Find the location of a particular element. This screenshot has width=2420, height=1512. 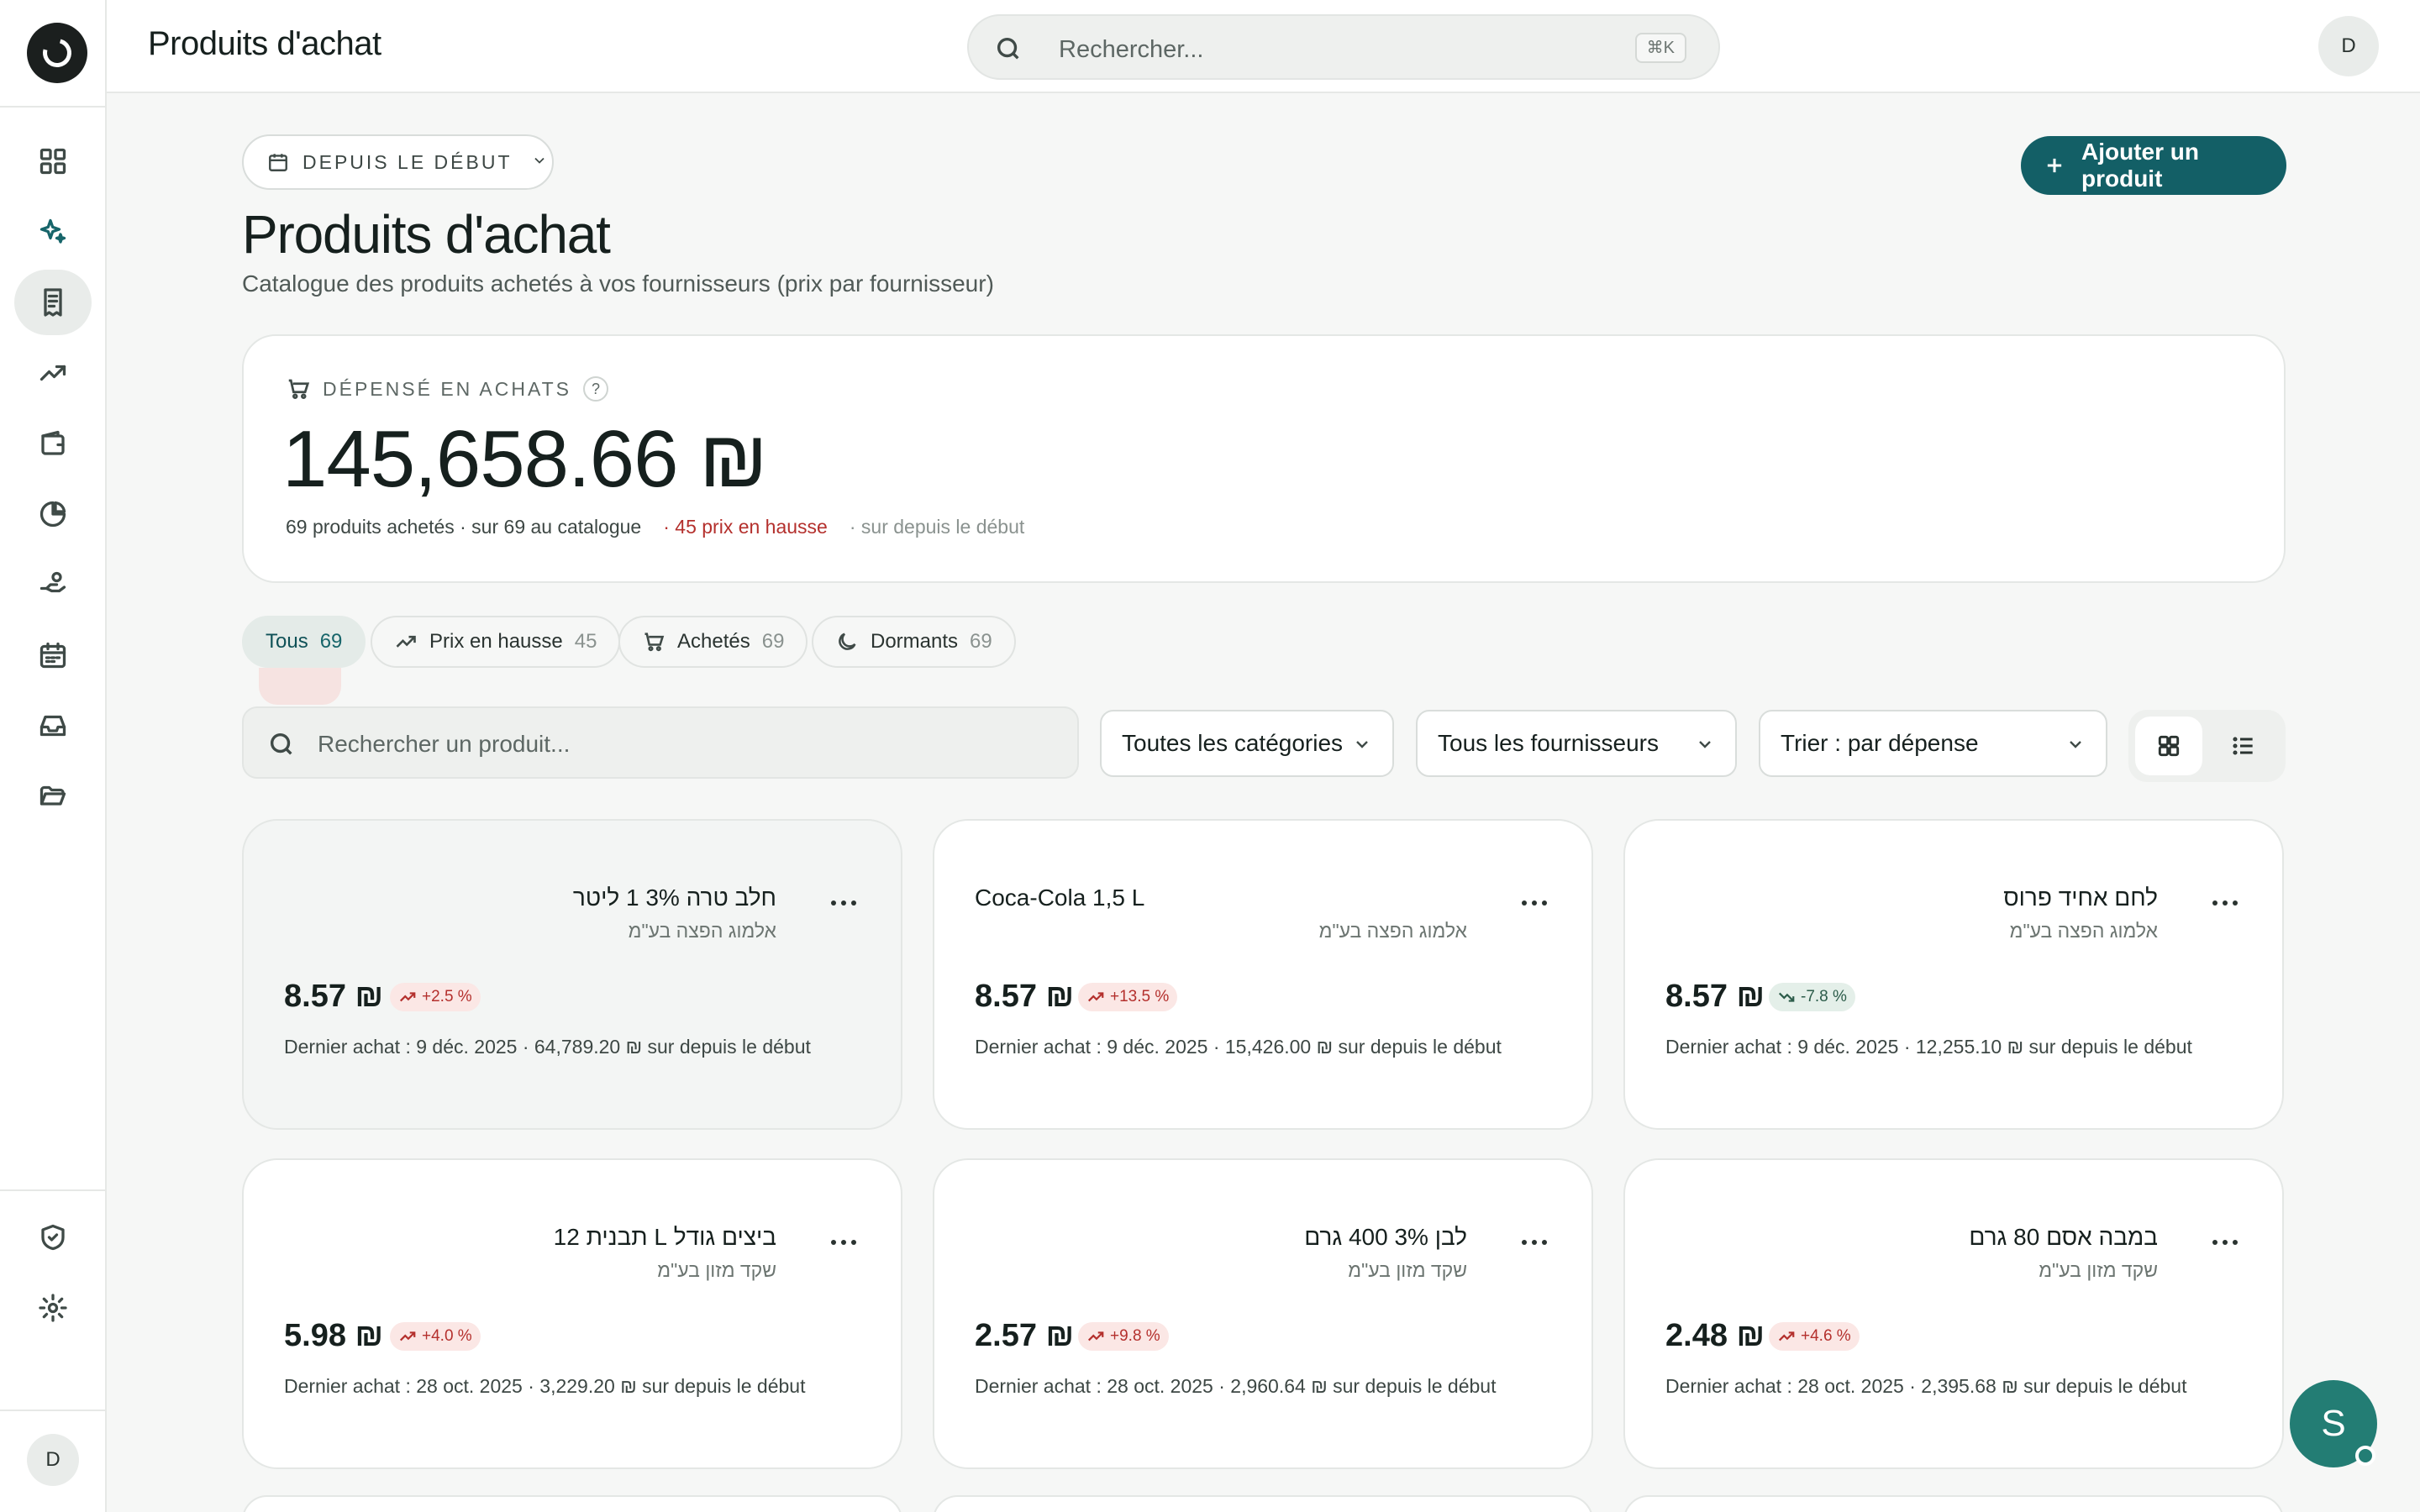

nav-inbox is located at coordinates (53, 726).